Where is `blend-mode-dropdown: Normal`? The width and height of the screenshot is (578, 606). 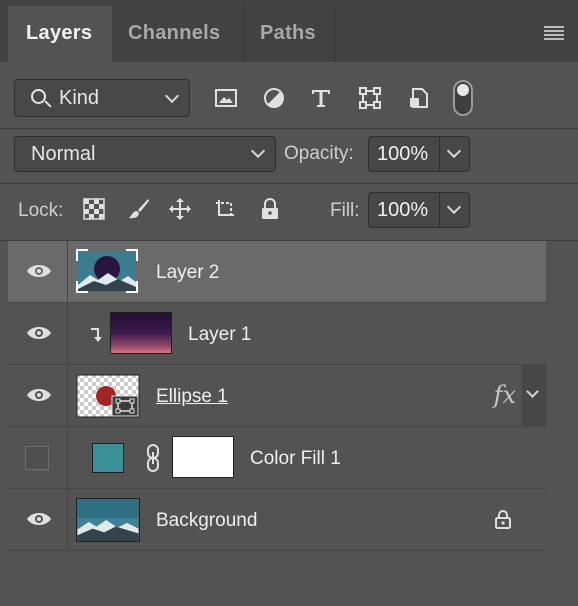
blend-mode-dropdown: Normal is located at coordinates (145, 154).